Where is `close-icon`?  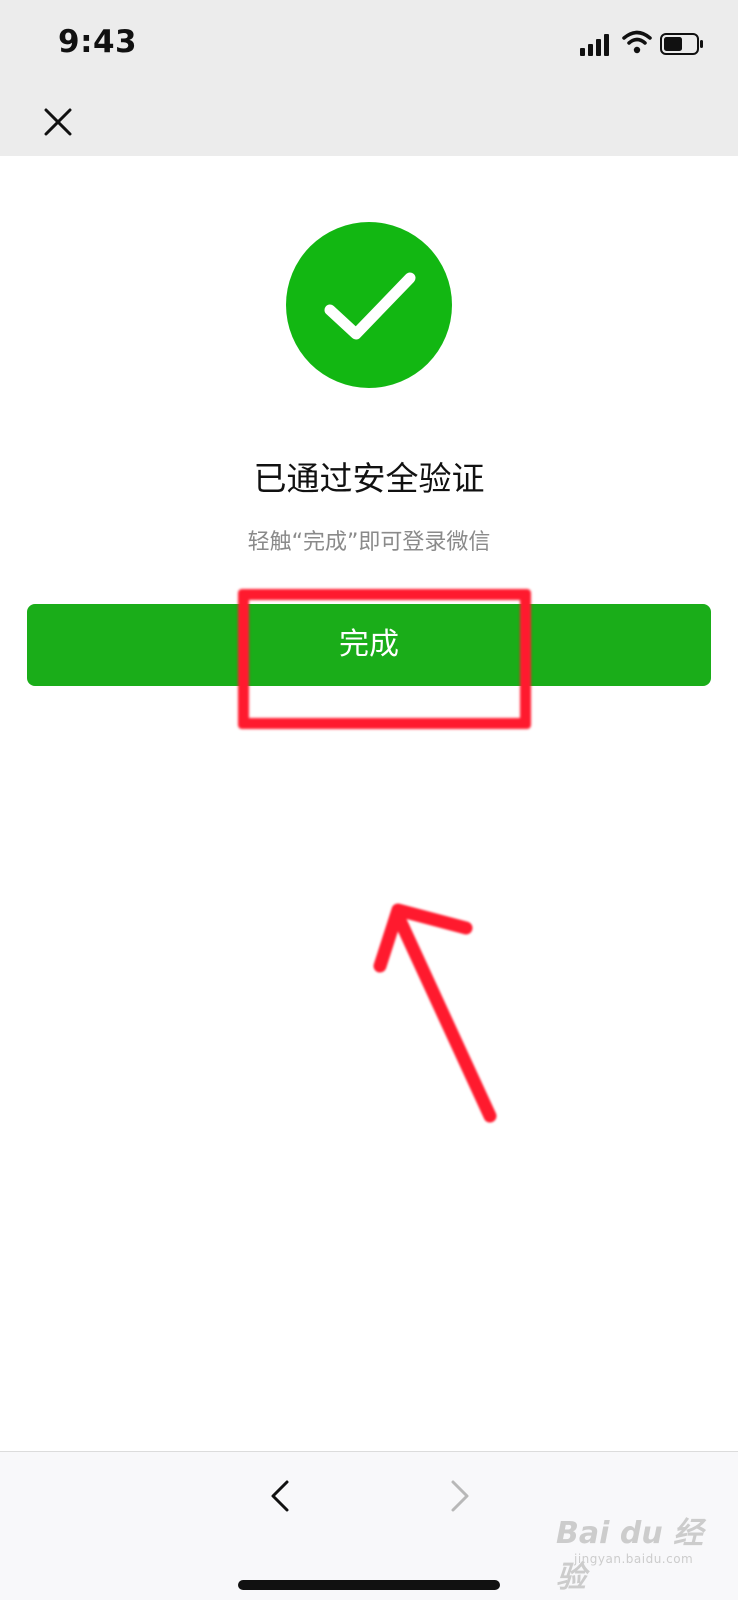
close-icon is located at coordinates (58, 122).